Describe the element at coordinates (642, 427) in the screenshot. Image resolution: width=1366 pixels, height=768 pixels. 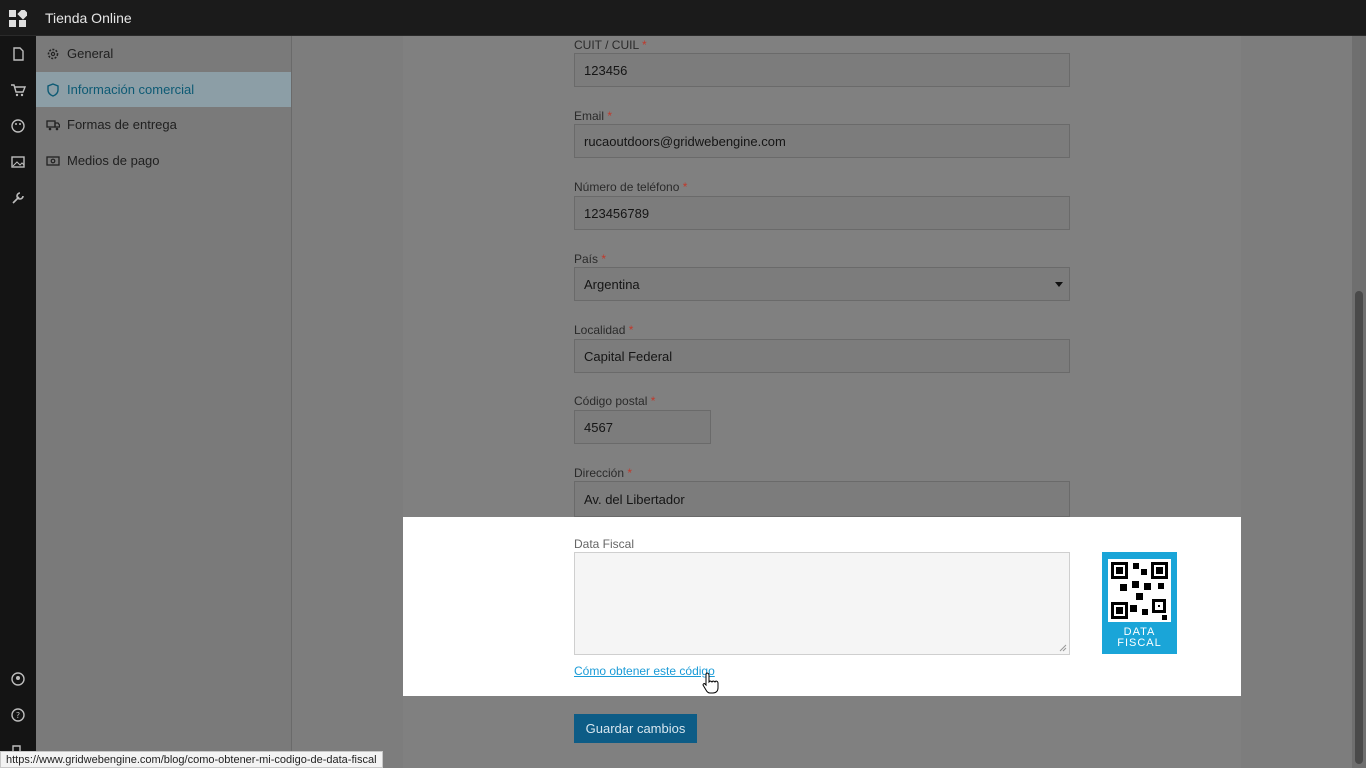
I see `zip-field: 4567` at that location.